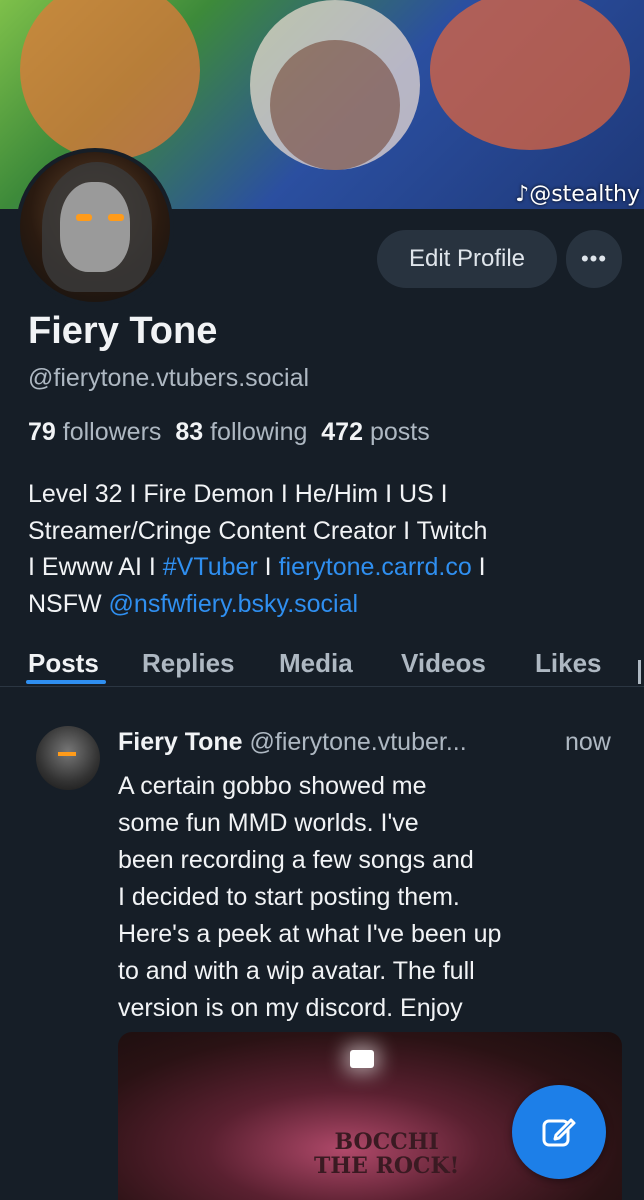  I want to click on post-author-name: Fiery Tone, so click(180, 742).